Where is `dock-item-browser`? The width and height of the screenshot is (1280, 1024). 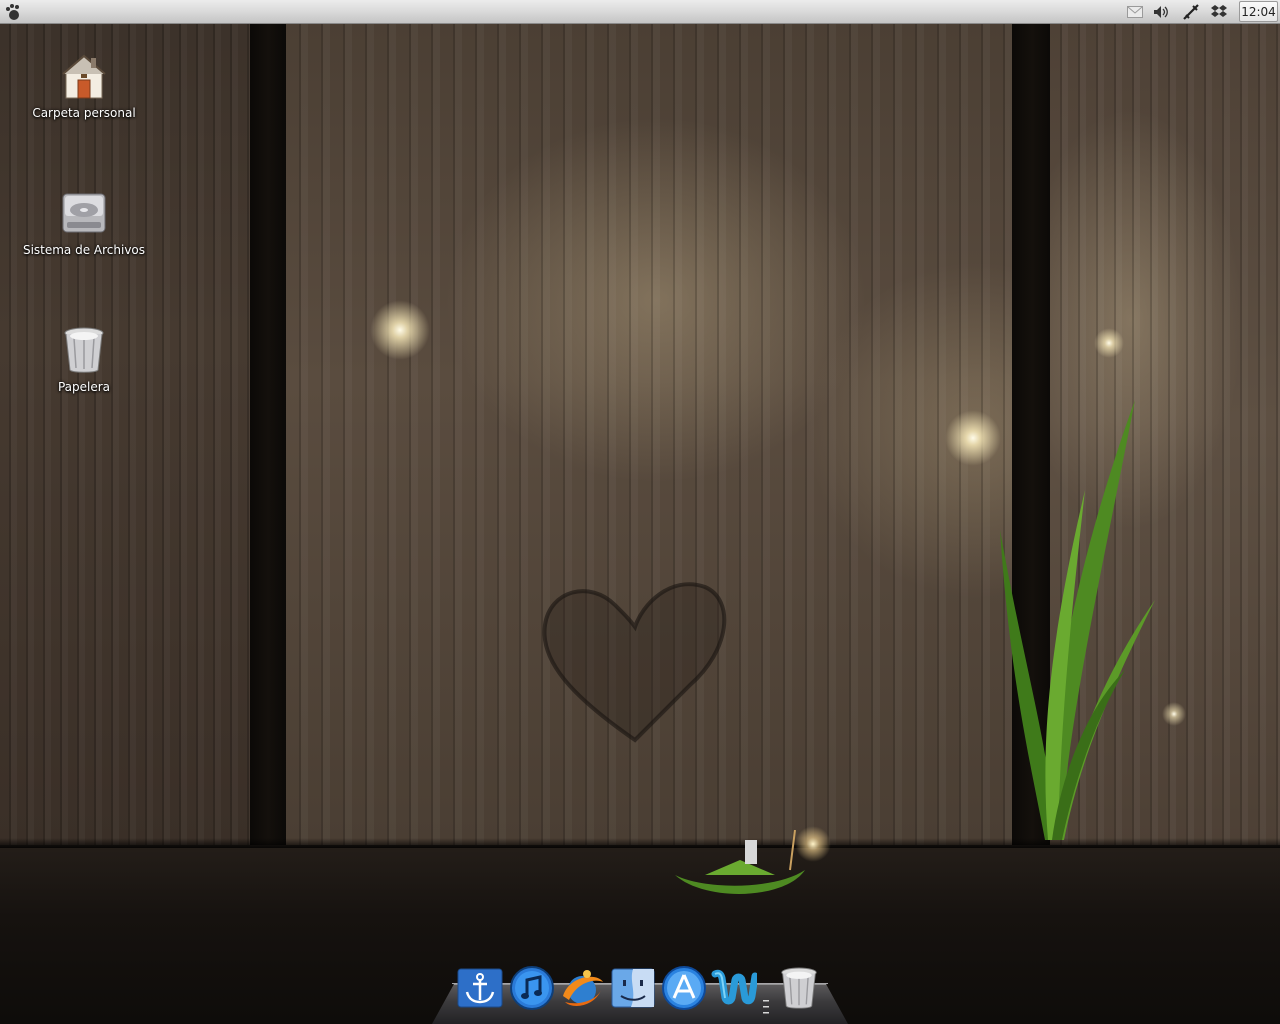
dock-item-browser is located at coordinates (582, 988).